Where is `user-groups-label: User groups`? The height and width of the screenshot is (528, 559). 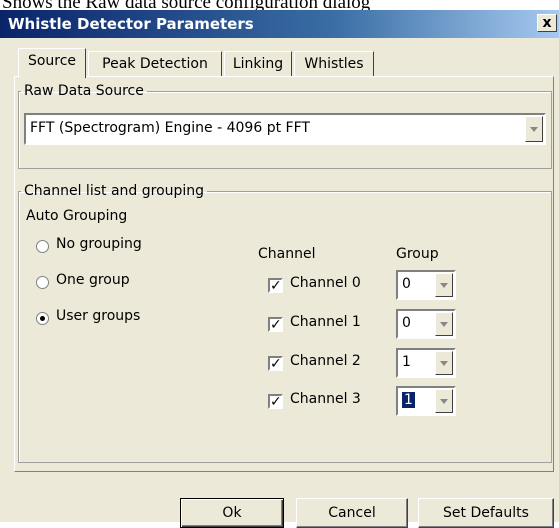 user-groups-label: User groups is located at coordinates (98, 316).